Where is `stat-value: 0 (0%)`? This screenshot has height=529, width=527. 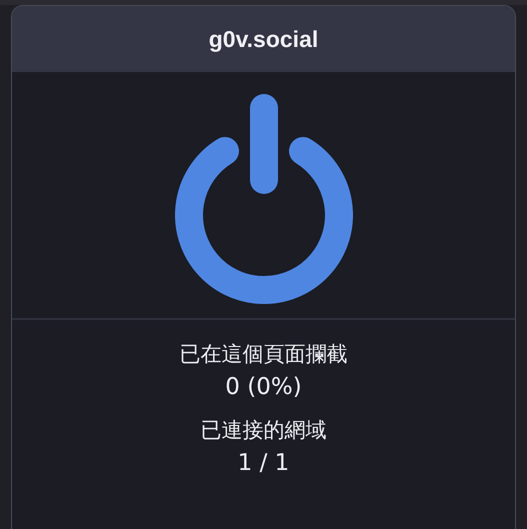
stat-value: 0 (0%) is located at coordinates (263, 387).